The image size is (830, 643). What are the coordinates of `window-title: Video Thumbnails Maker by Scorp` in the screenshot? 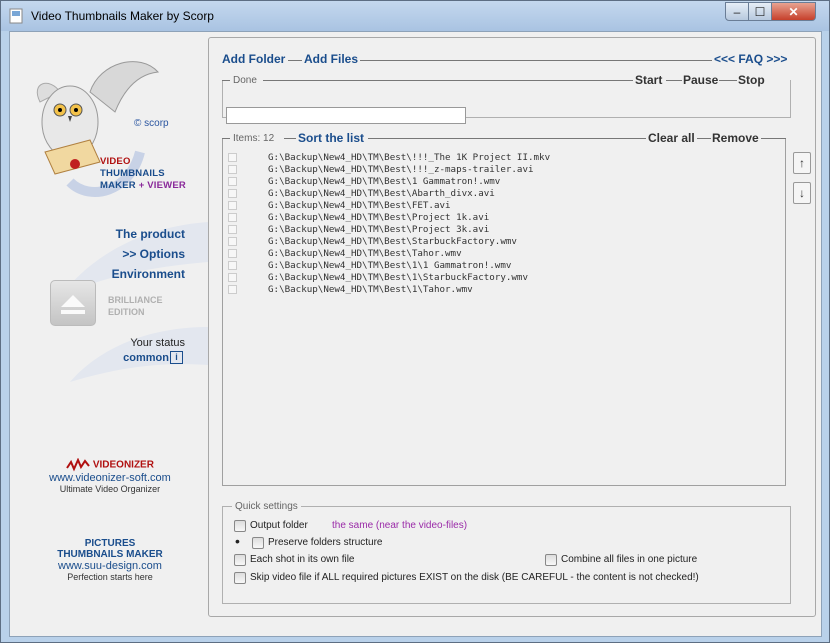 It's located at (122, 16).